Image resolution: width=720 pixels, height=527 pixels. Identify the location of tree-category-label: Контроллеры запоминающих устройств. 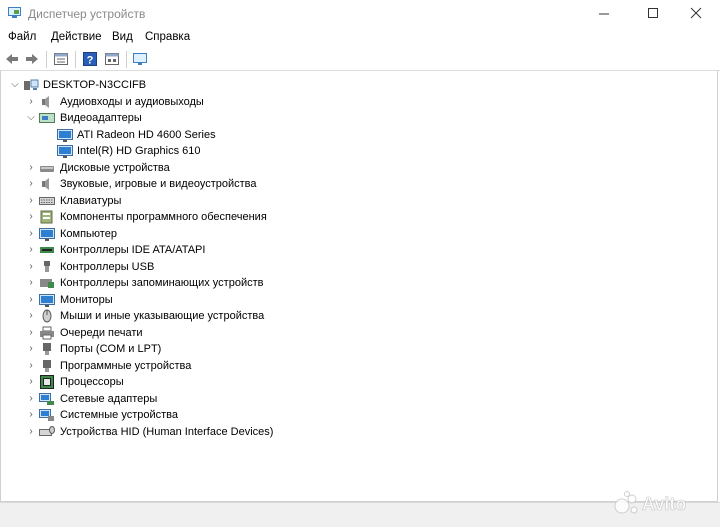
(162, 283).